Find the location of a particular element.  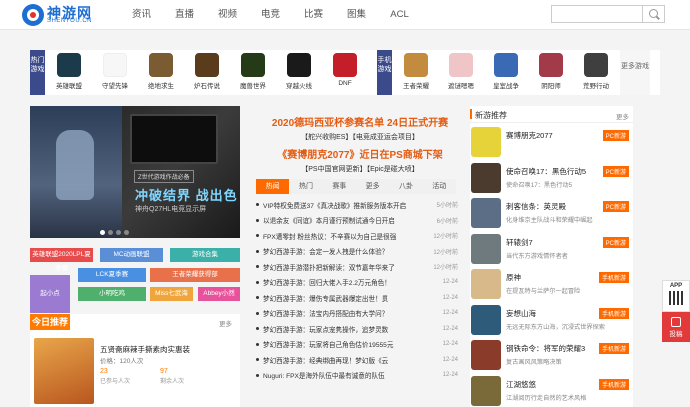

game-name: 刺客信条：英灵殿 is located at coordinates (536, 206).